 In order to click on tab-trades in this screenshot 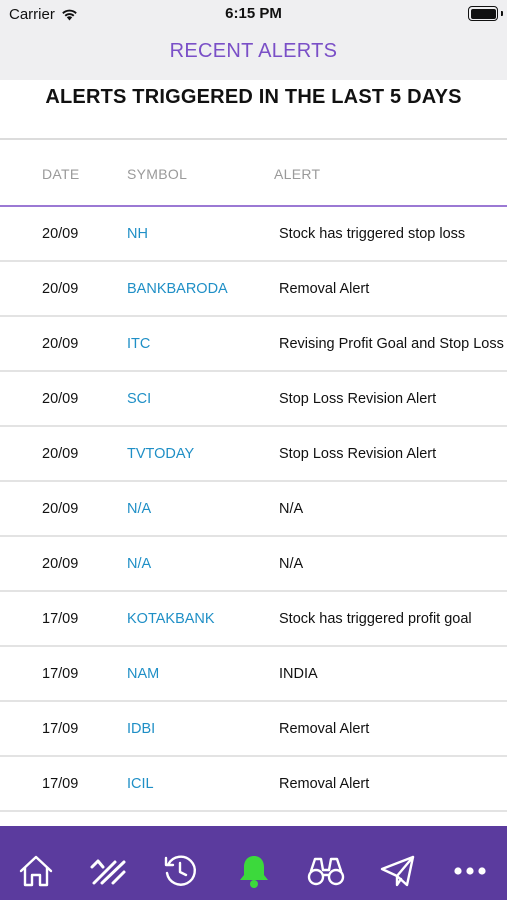, I will do `click(108, 871)`.